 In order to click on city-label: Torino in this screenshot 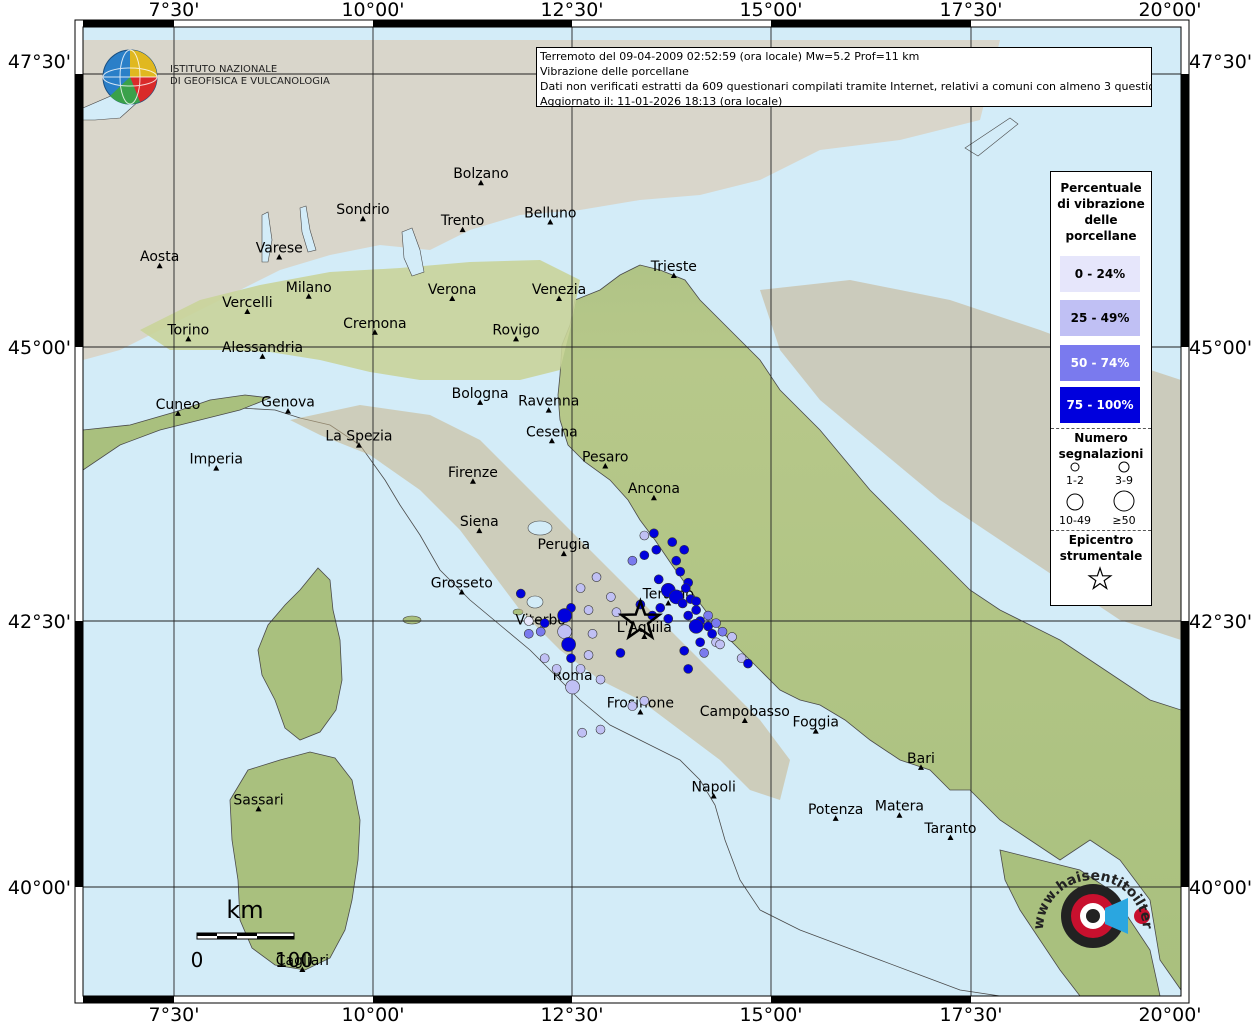, I will do `click(187, 330)`.